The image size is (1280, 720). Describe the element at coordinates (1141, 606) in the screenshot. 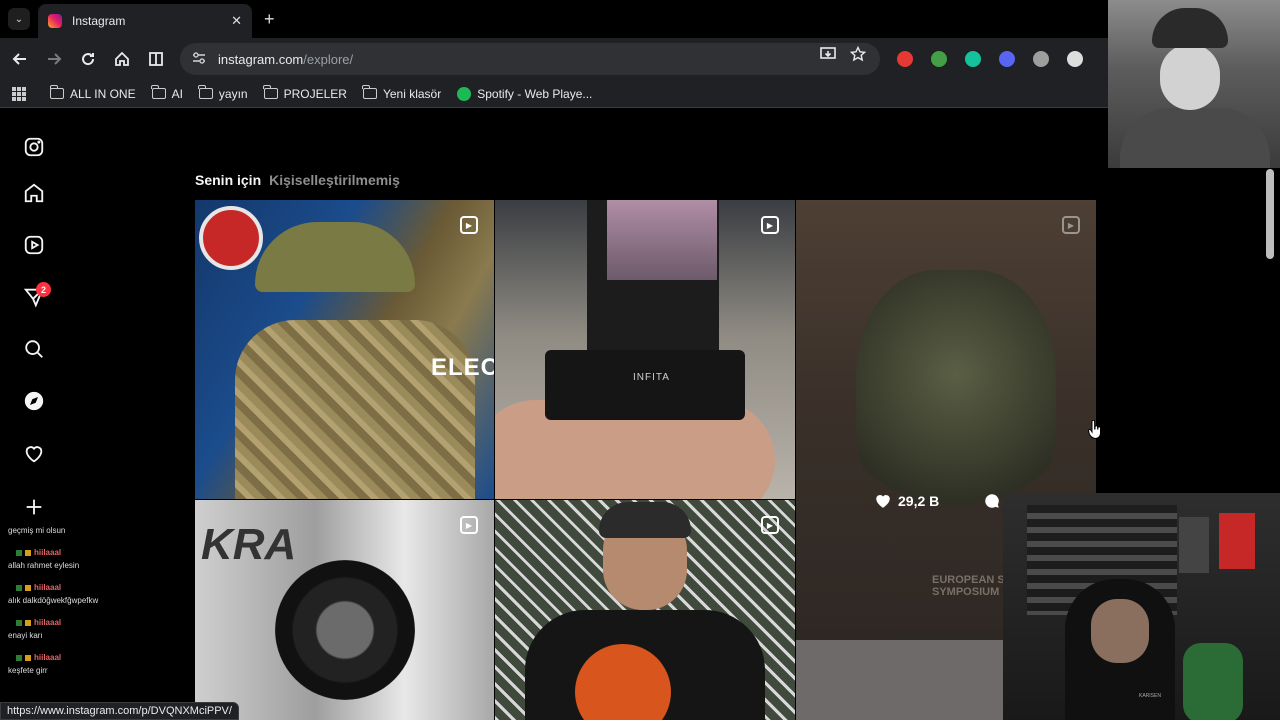

I see `webcam-overlay: KARISEN` at that location.